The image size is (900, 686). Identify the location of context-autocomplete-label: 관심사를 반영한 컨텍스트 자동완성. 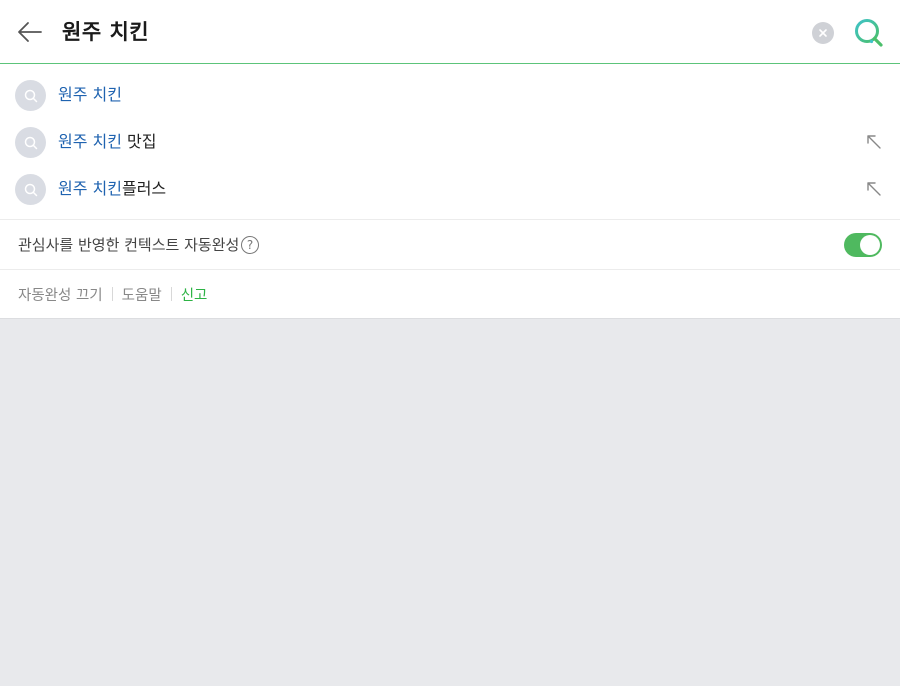
(129, 245).